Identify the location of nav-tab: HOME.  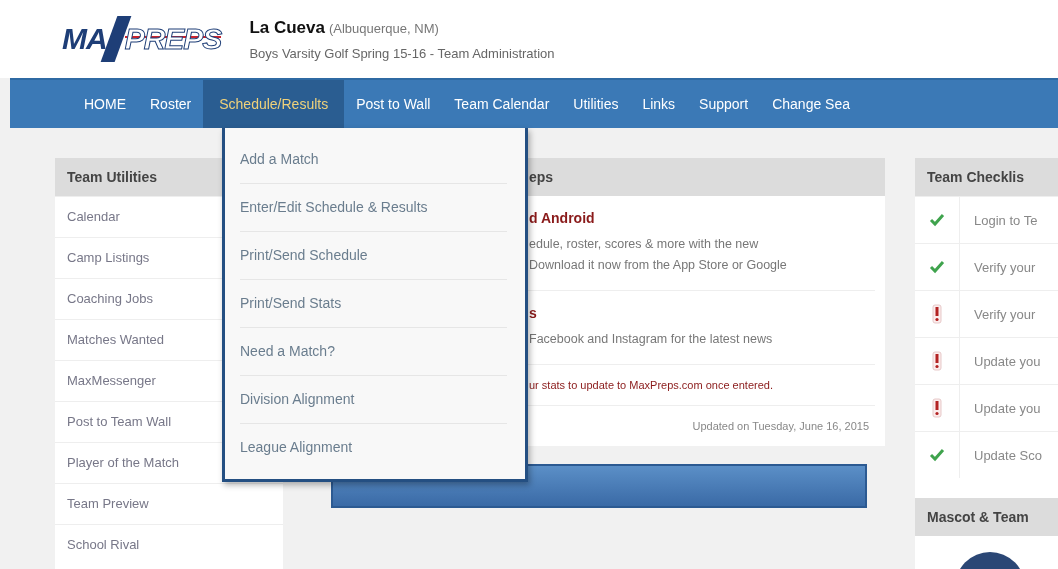
(105, 104).